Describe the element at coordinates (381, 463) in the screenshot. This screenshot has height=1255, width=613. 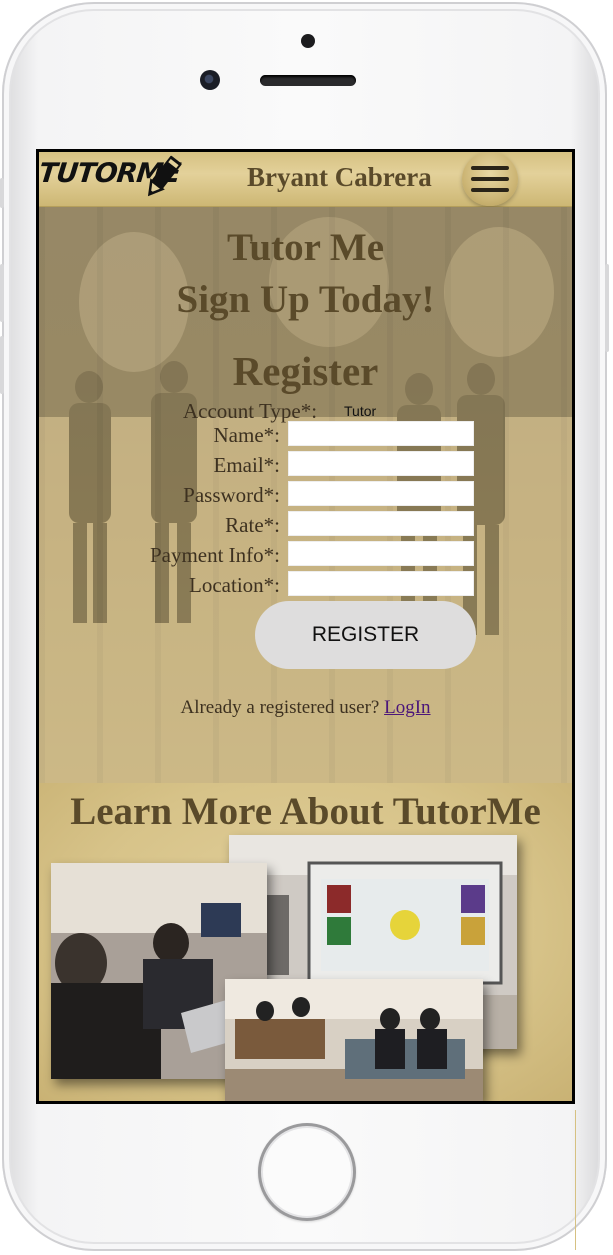
I see `email-field` at that location.